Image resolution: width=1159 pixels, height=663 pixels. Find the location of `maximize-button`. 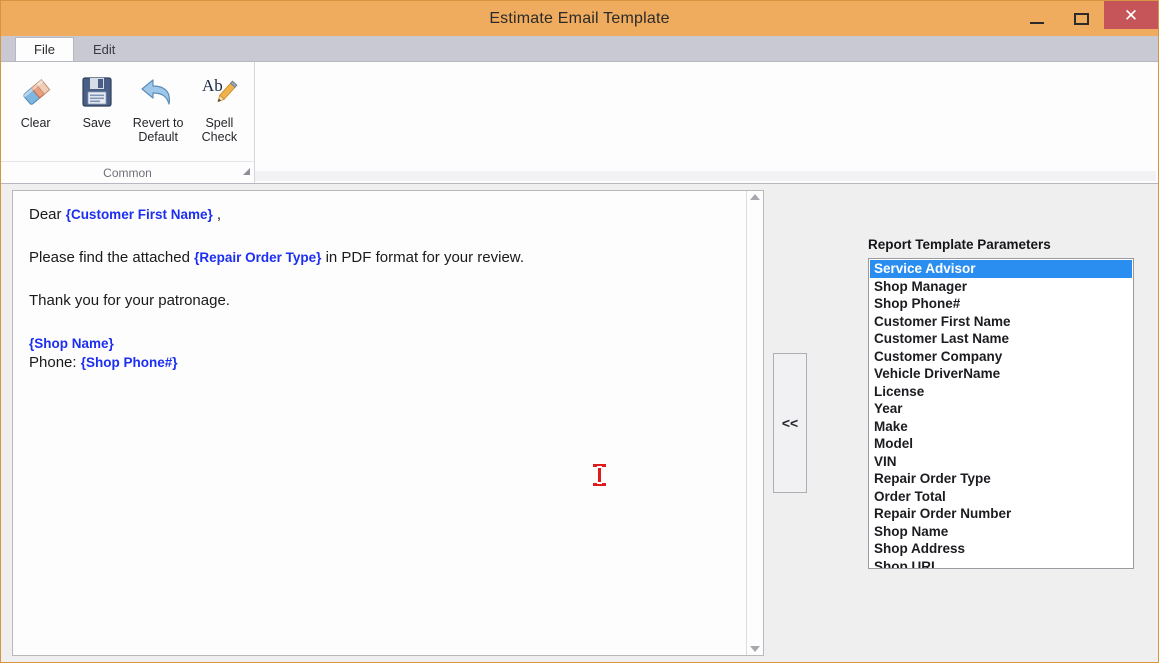

maximize-button is located at coordinates (1081, 18).